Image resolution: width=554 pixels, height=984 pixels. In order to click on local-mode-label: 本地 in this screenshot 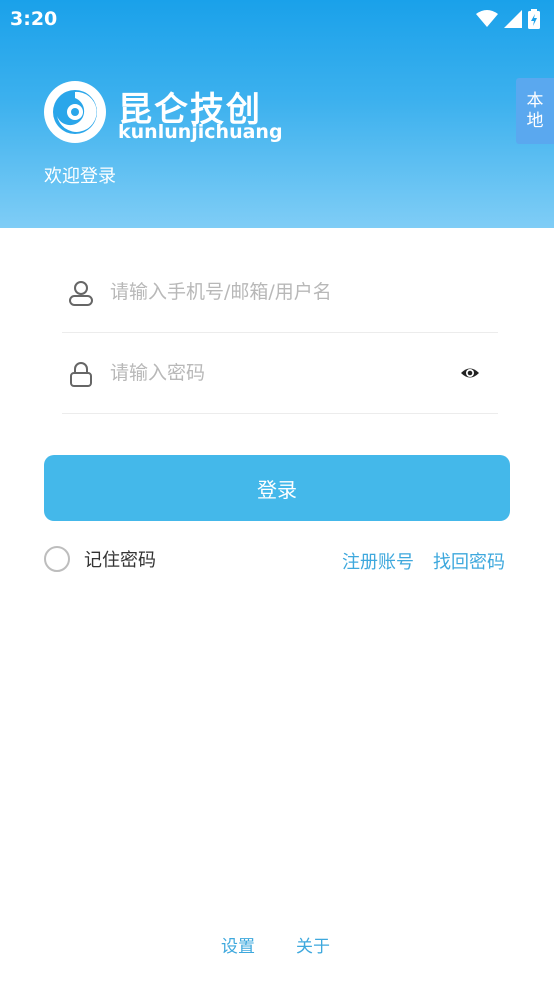, I will do `click(535, 111)`.